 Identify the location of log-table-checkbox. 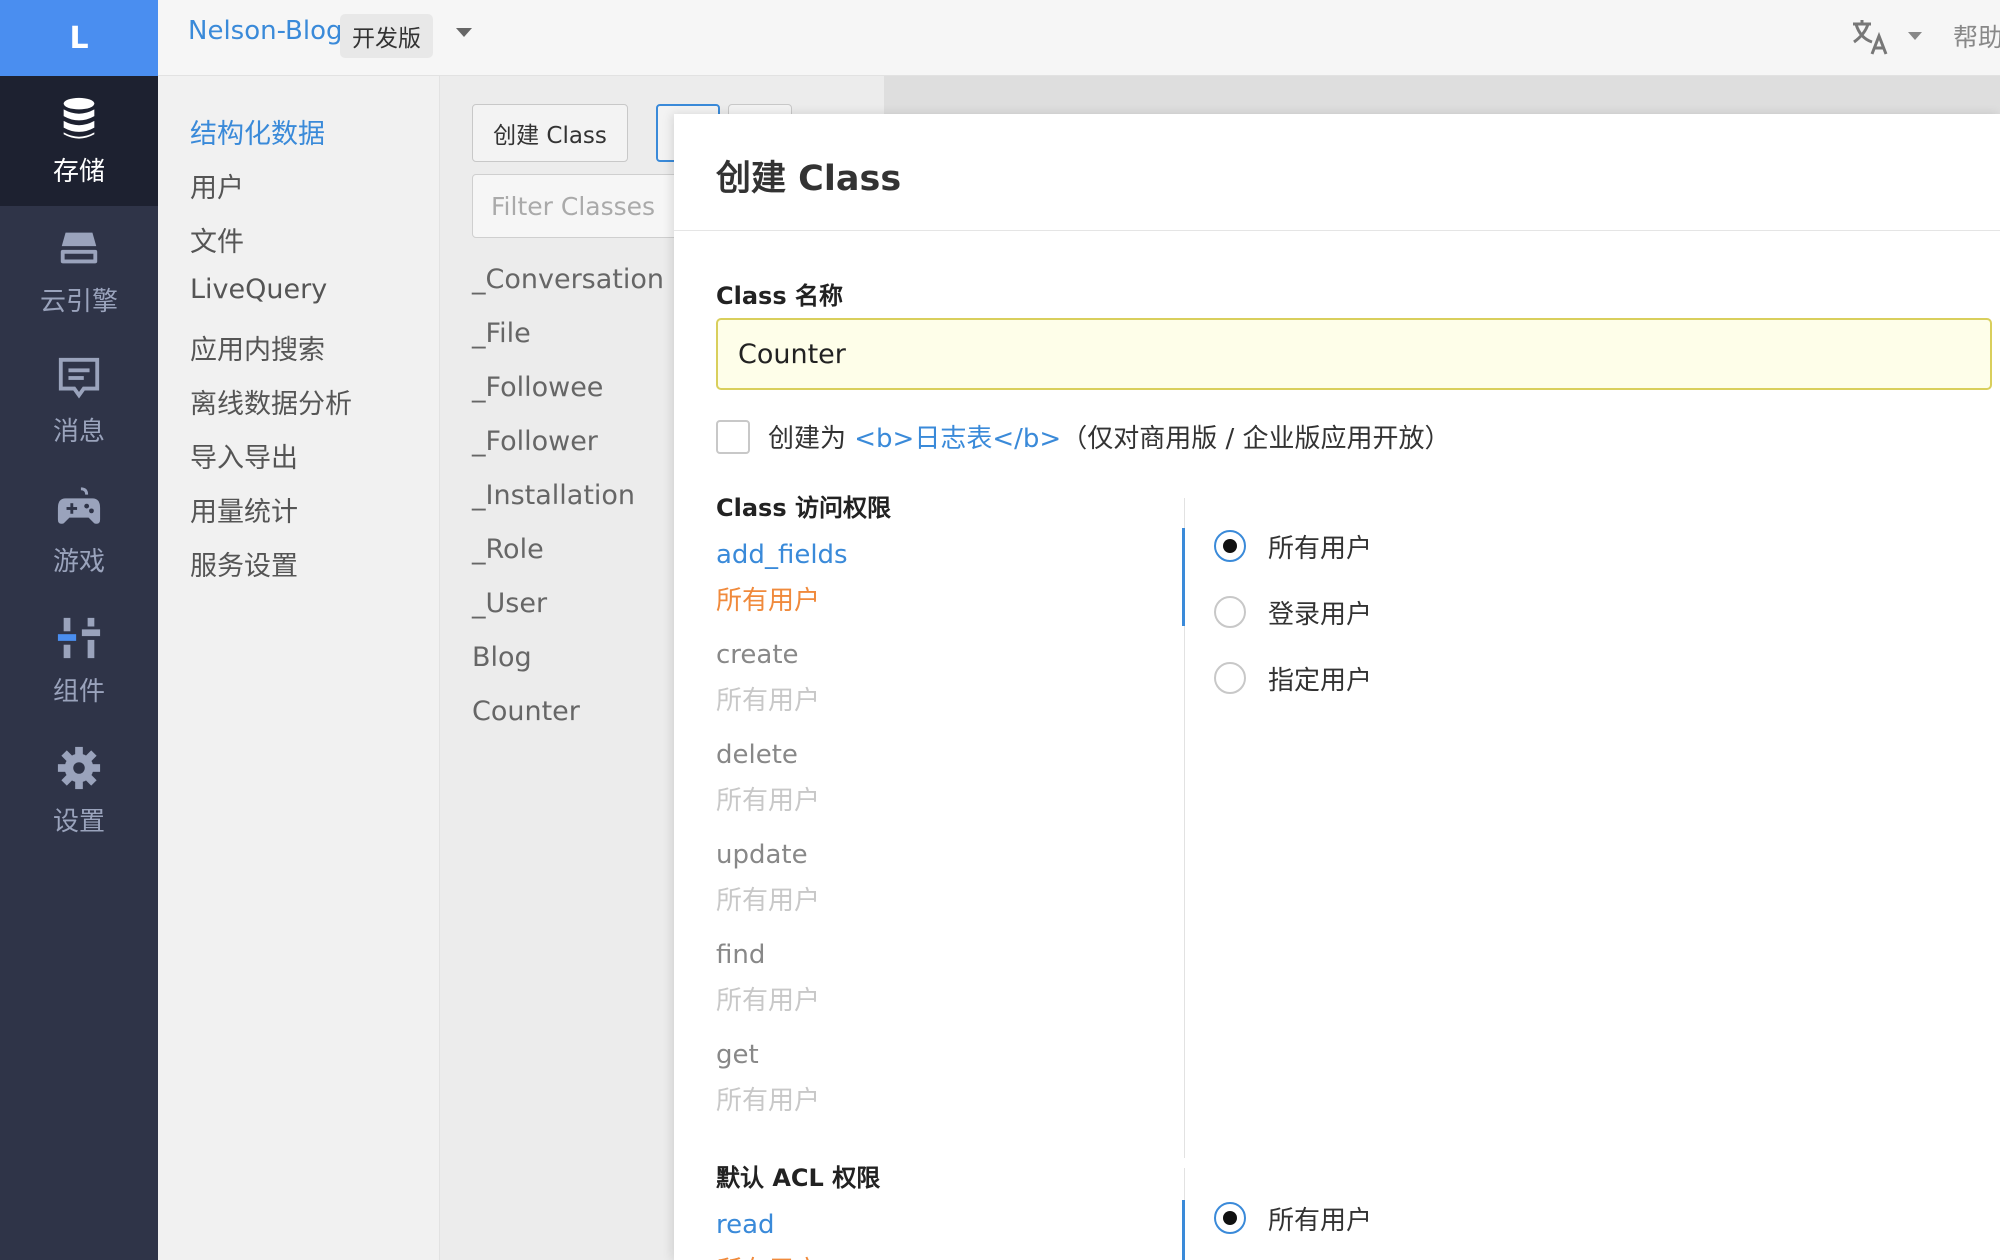
(733, 437).